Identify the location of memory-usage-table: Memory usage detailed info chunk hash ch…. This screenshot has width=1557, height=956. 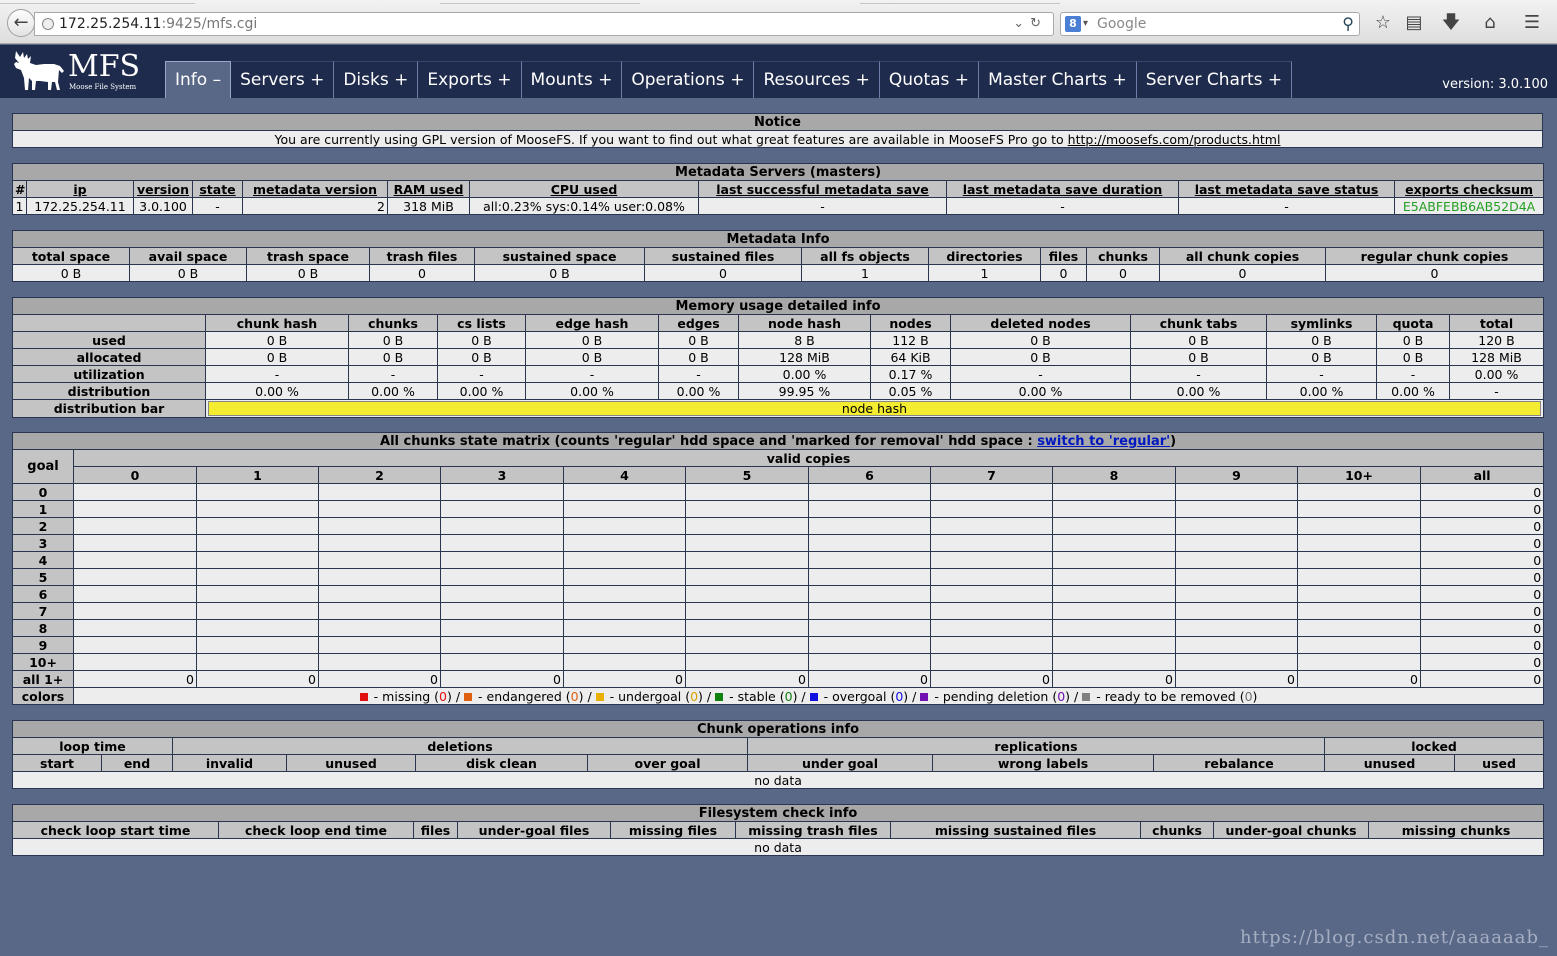
(778, 357).